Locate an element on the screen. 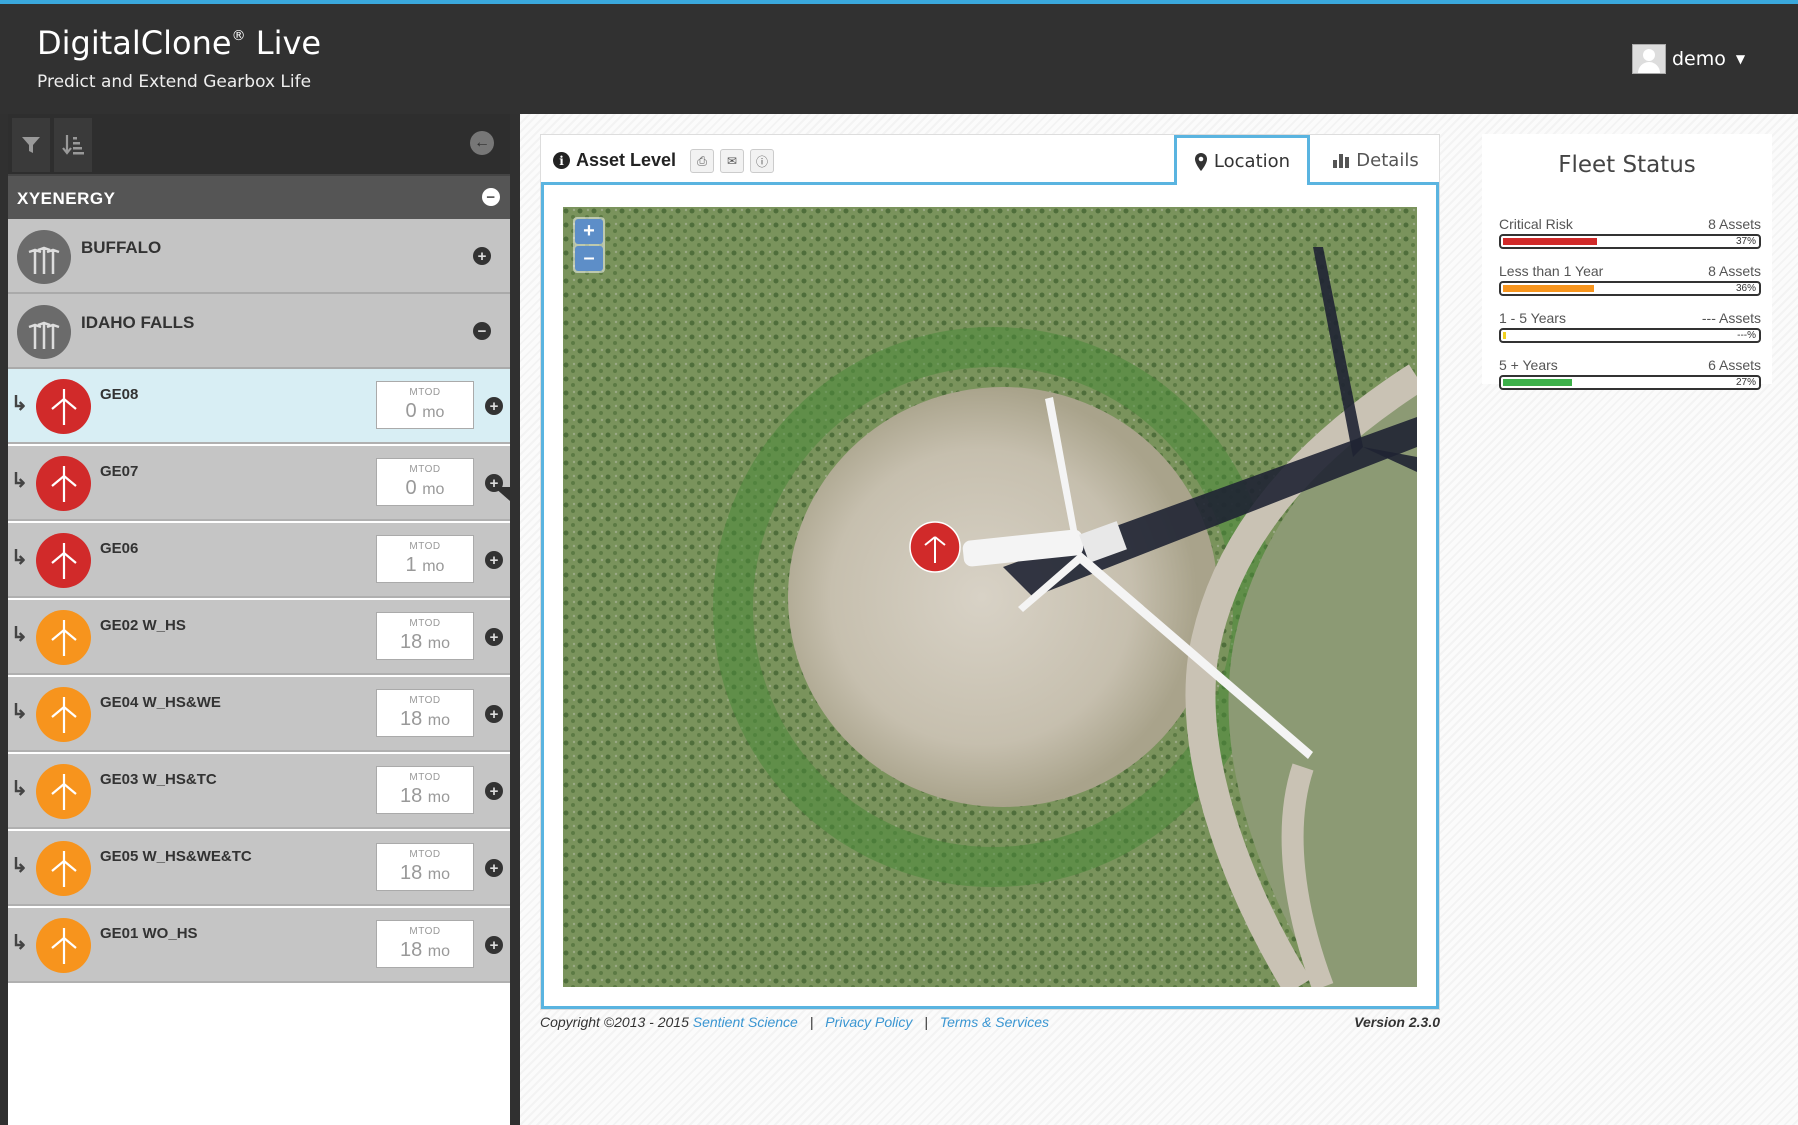  fleet-row-count: 8 Assets is located at coordinates (1734, 224).